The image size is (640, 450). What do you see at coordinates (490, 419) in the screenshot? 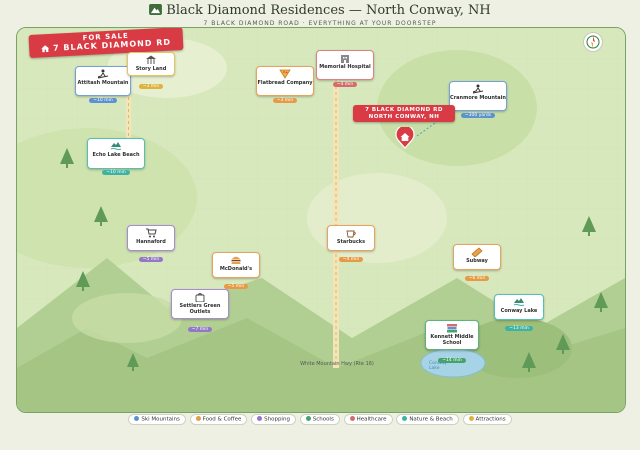
I see `legend-label: Attractions` at bounding box center [490, 419].